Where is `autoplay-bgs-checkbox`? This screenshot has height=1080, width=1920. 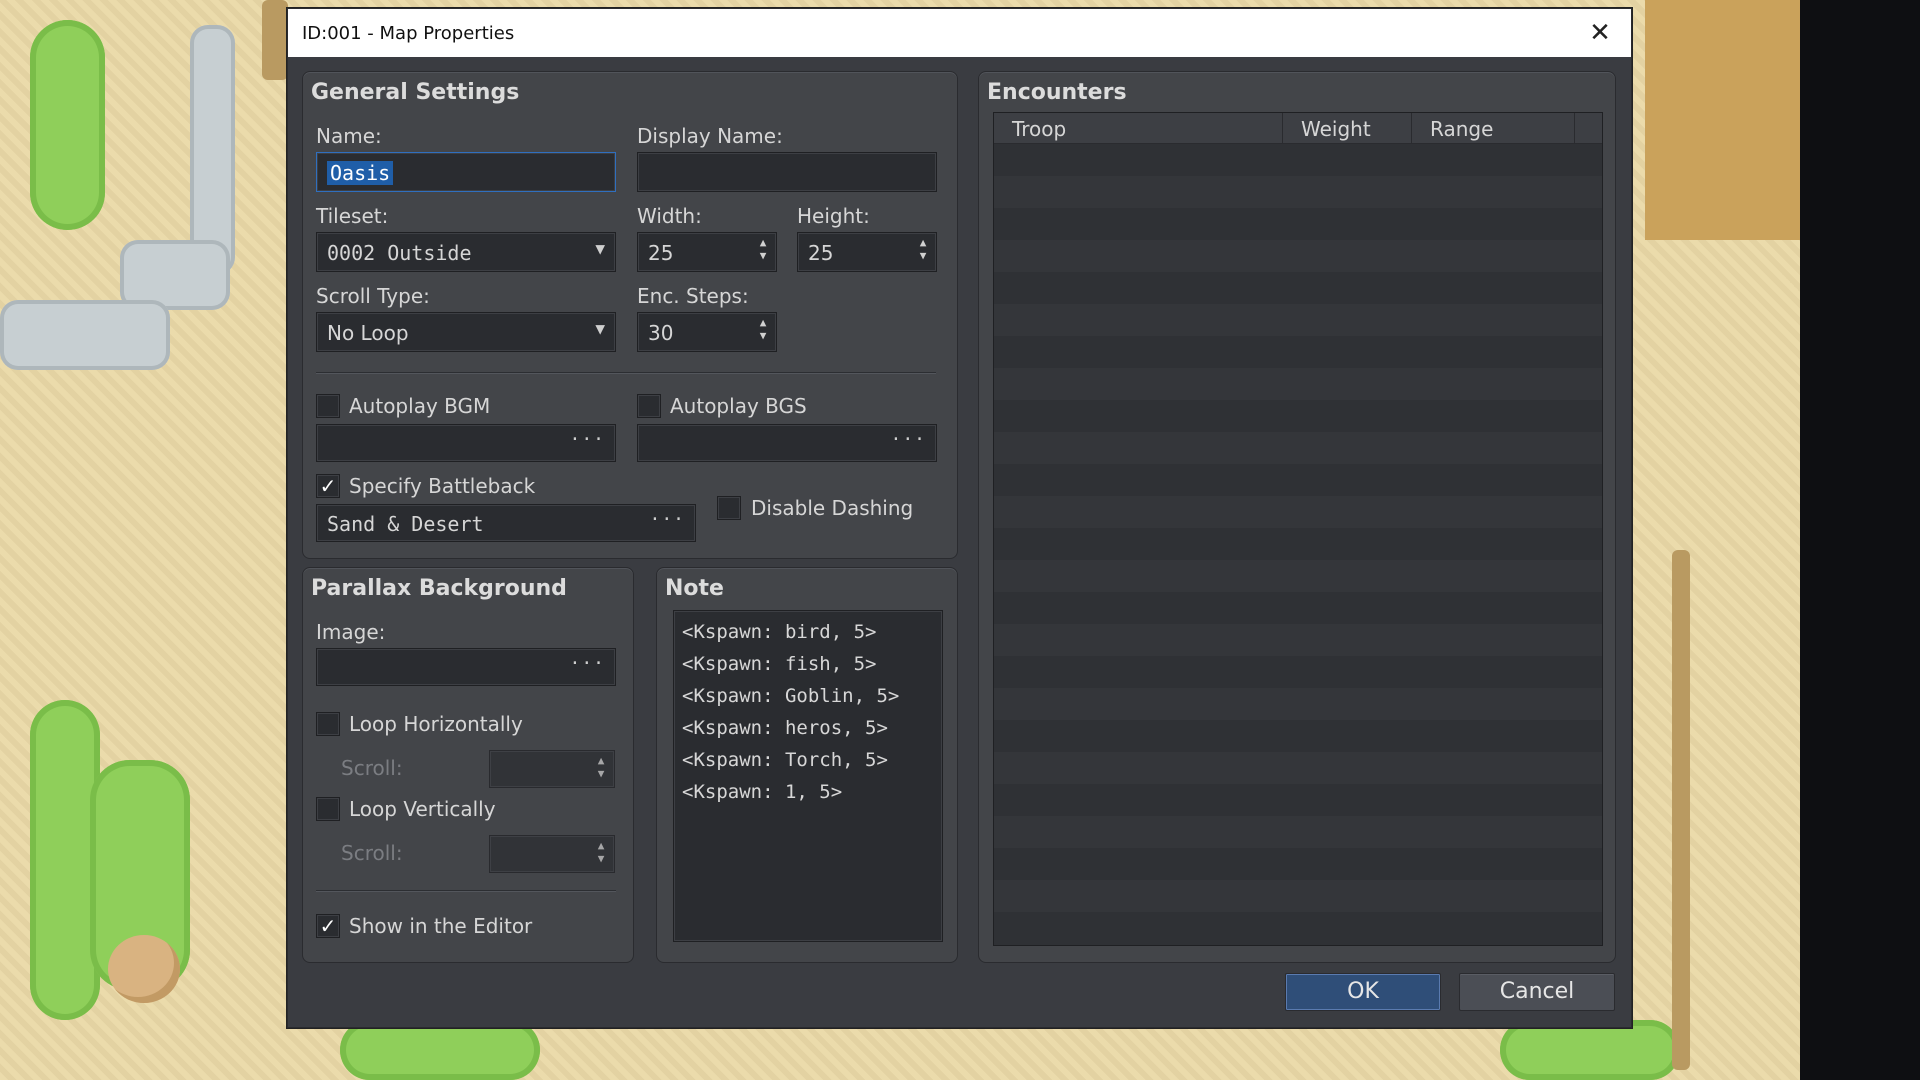
autoplay-bgs-checkbox is located at coordinates (649, 406).